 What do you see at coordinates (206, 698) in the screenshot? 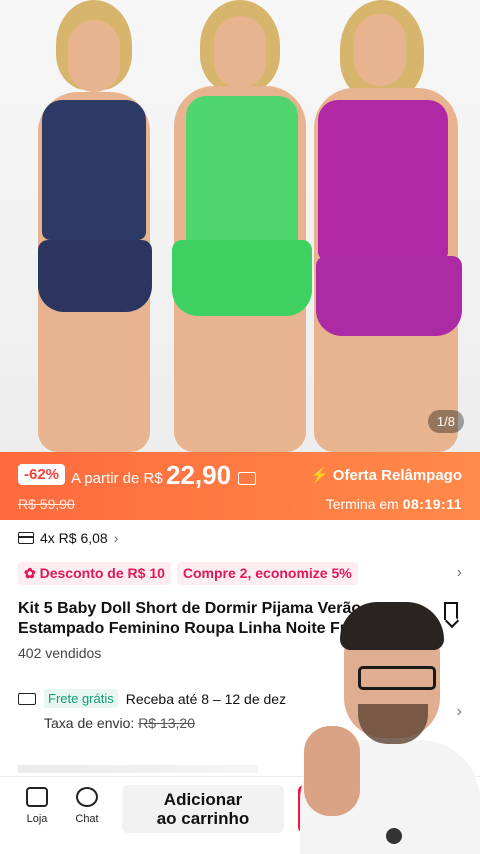
I see `delivery-estimate: Receba até 8 – 12 de dez` at bounding box center [206, 698].